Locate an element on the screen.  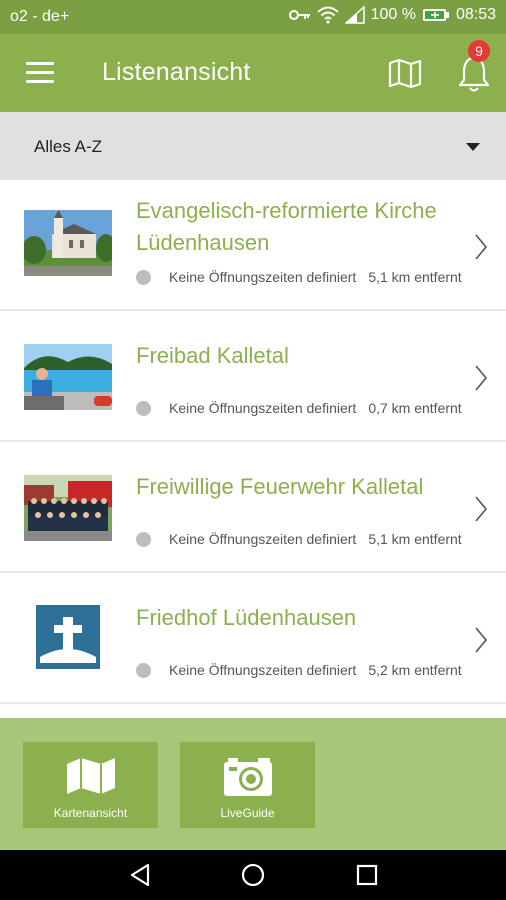
firefighters-photo is located at coordinates (68, 508).